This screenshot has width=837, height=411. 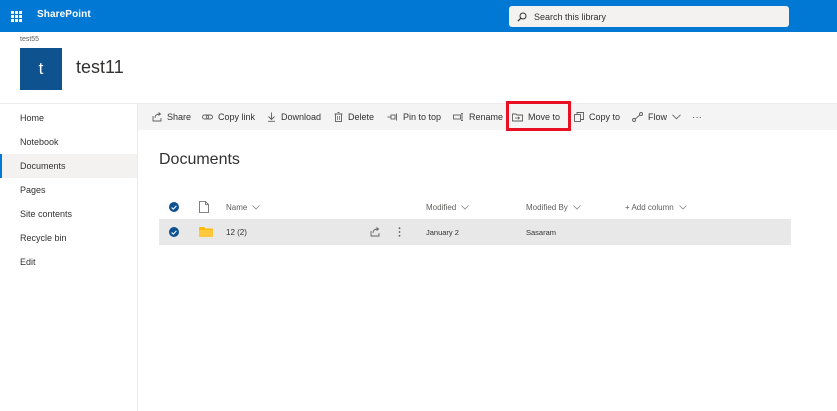 I want to click on select-all-checkbox, so click(x=174, y=207).